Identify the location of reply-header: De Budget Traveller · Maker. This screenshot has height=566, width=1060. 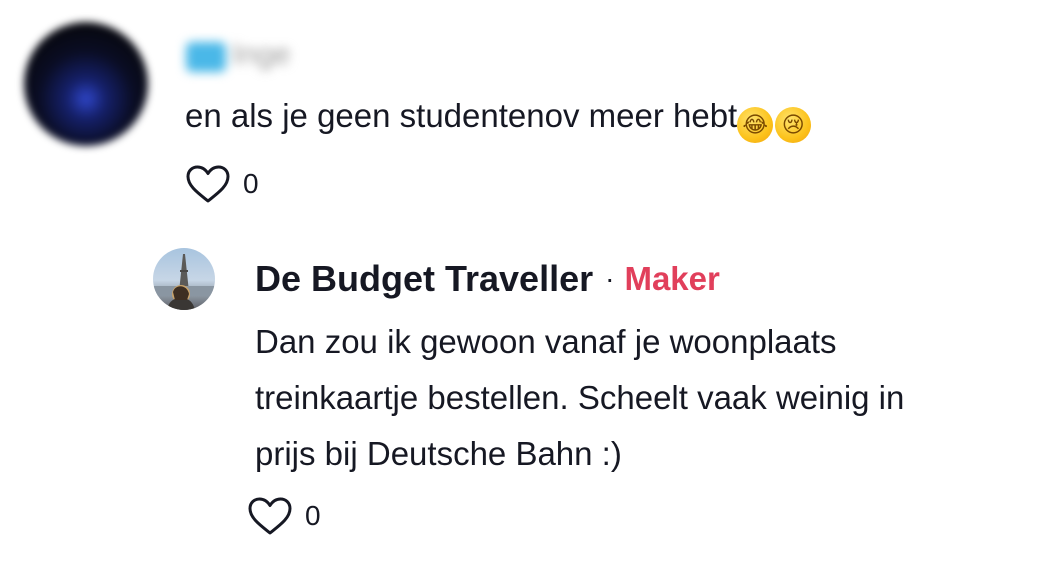
(487, 279).